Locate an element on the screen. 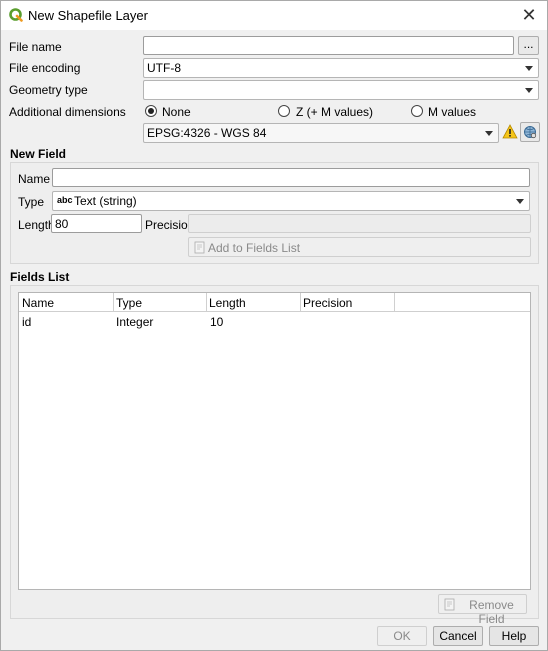 Image resolution: width=548 pixels, height=651 pixels. precision-label: Precision is located at coordinates (170, 225).